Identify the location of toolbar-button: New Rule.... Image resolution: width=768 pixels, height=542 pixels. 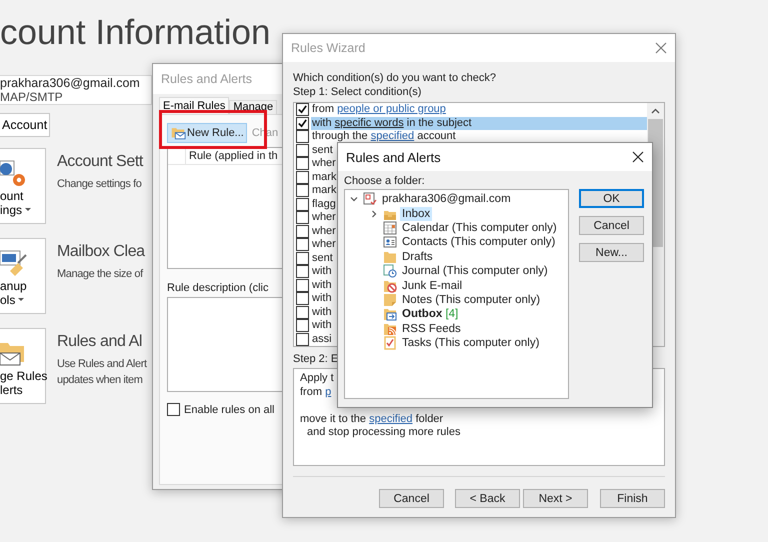
(207, 133).